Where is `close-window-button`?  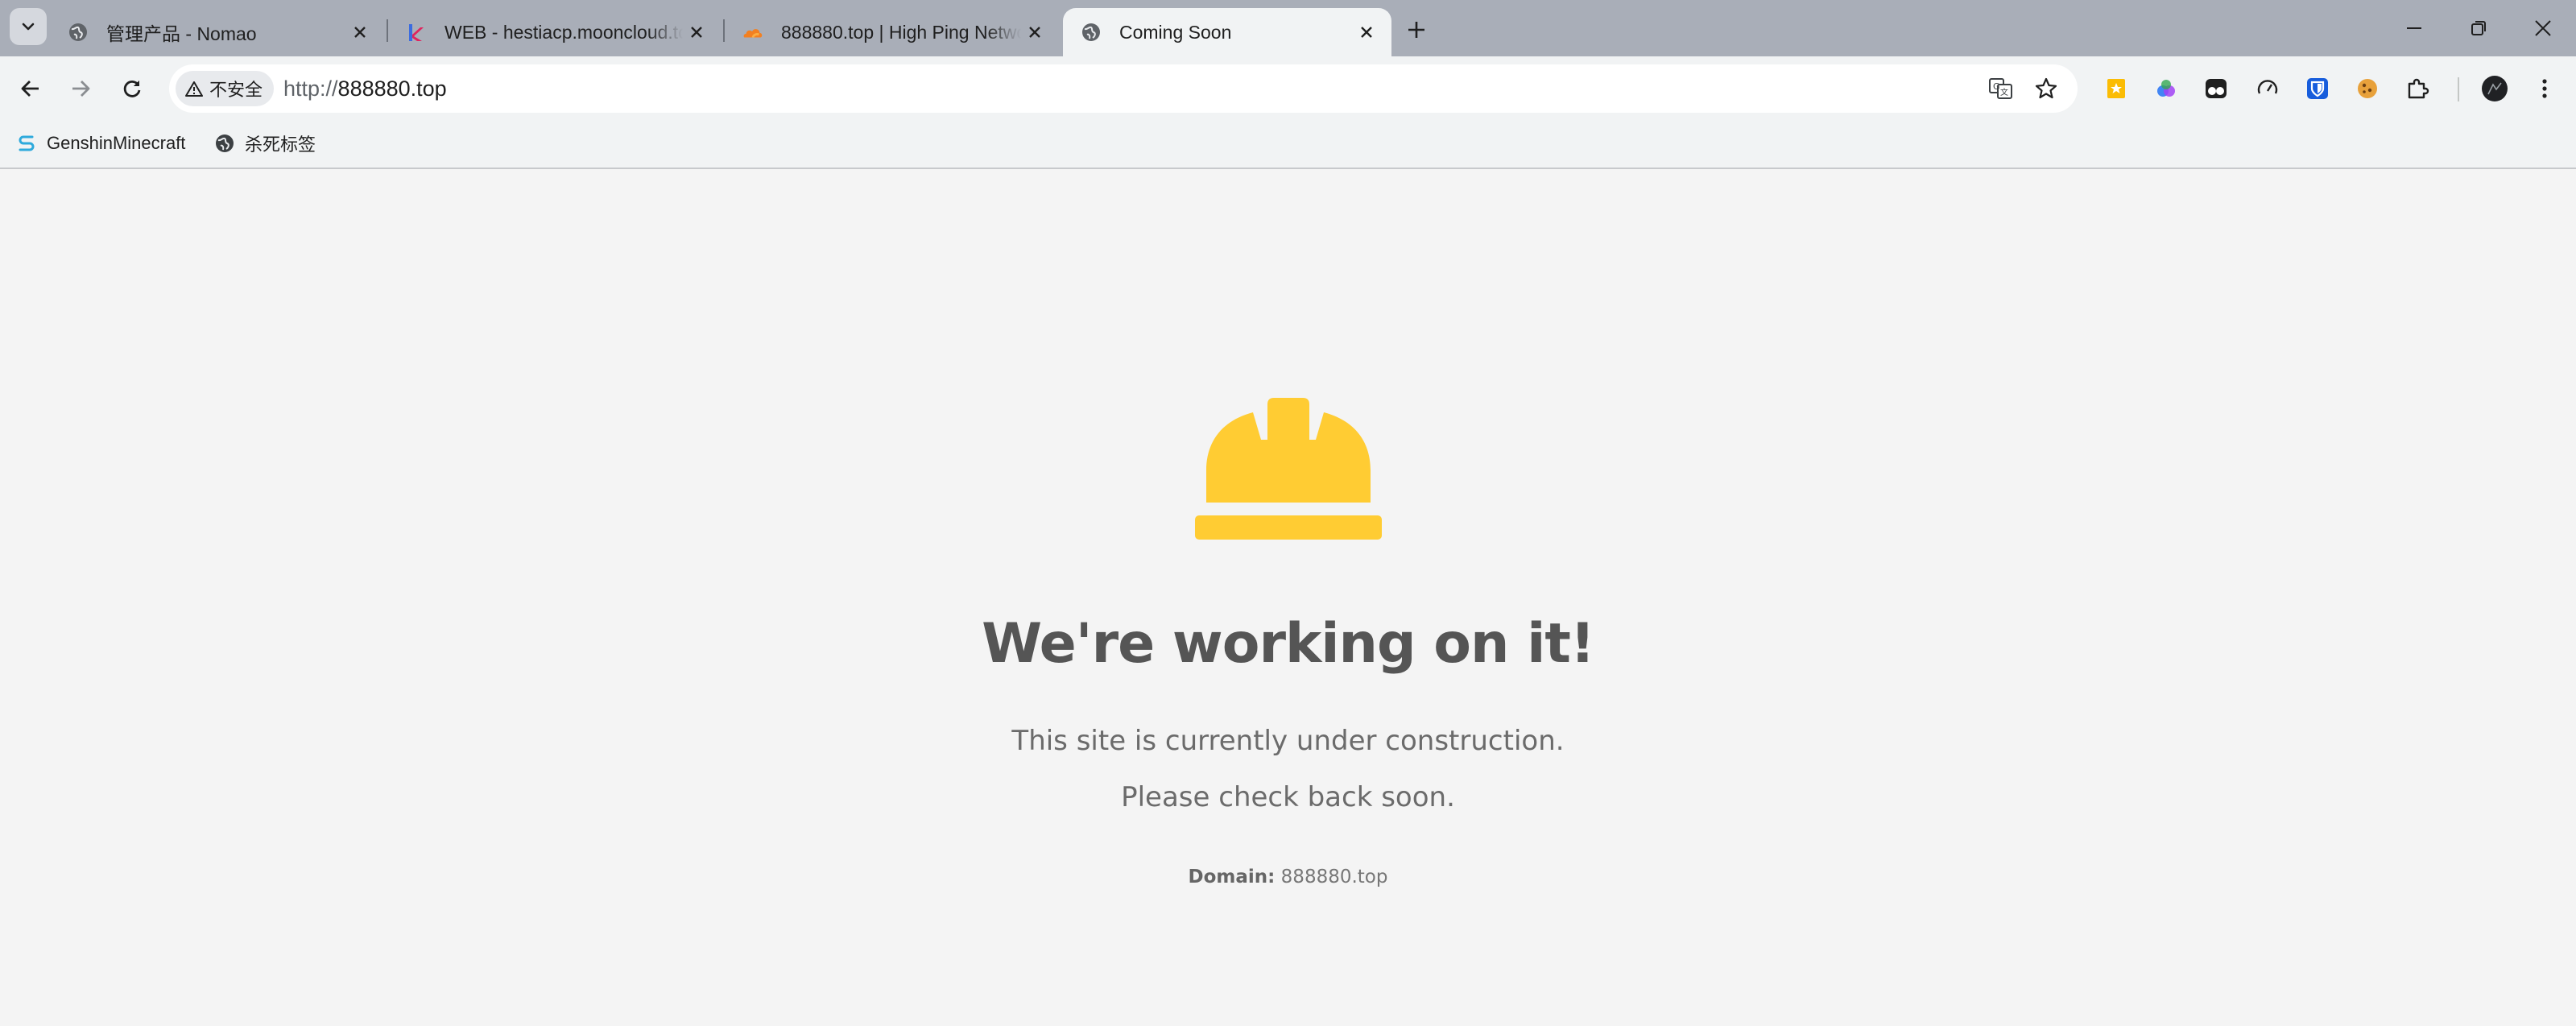
close-window-button is located at coordinates (2543, 28).